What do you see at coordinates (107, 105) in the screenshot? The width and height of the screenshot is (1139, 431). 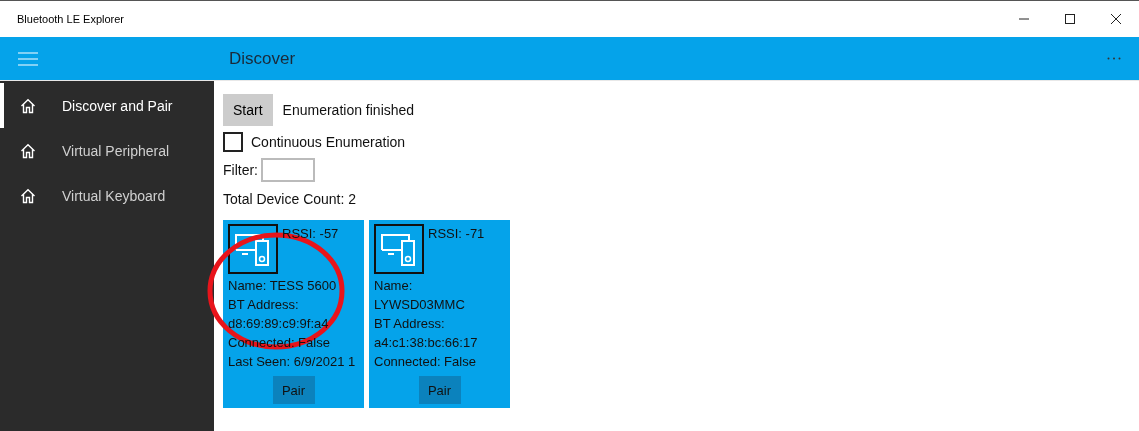 I see `nav-item: Discover and Pair` at bounding box center [107, 105].